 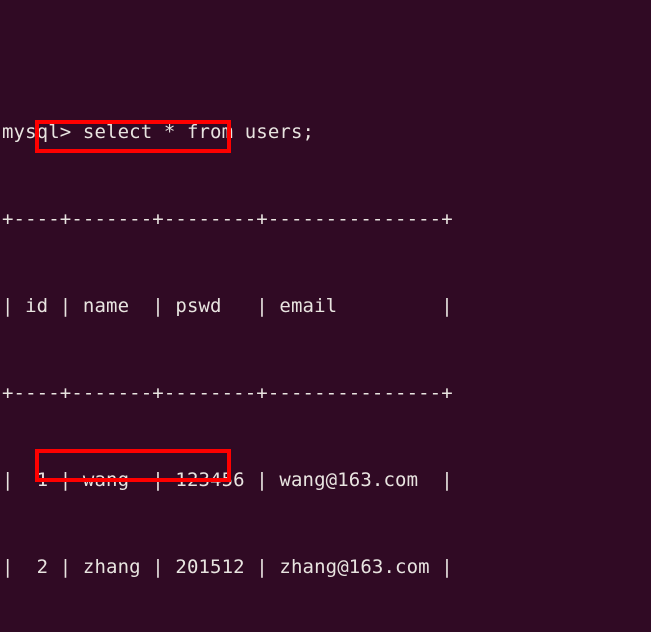 I want to click on table-header-rule: +----+-------+--------+---------------+, so click(x=227, y=393).